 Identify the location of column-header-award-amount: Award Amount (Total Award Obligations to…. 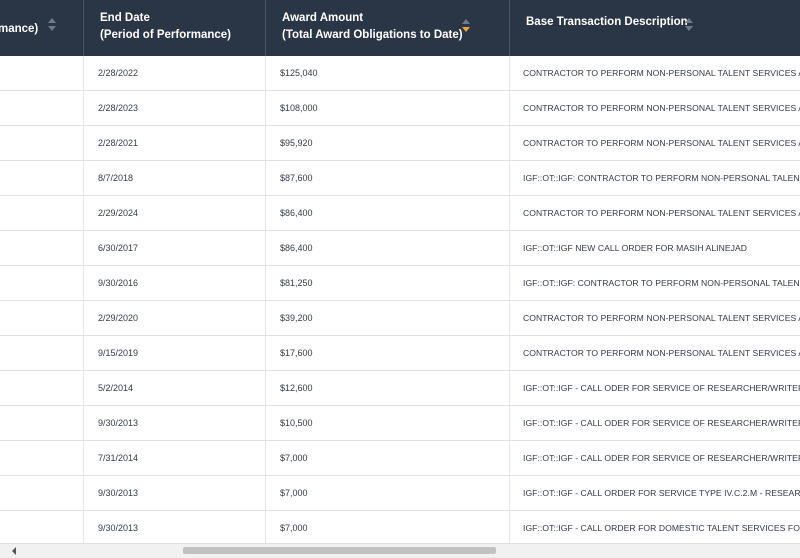
(388, 28).